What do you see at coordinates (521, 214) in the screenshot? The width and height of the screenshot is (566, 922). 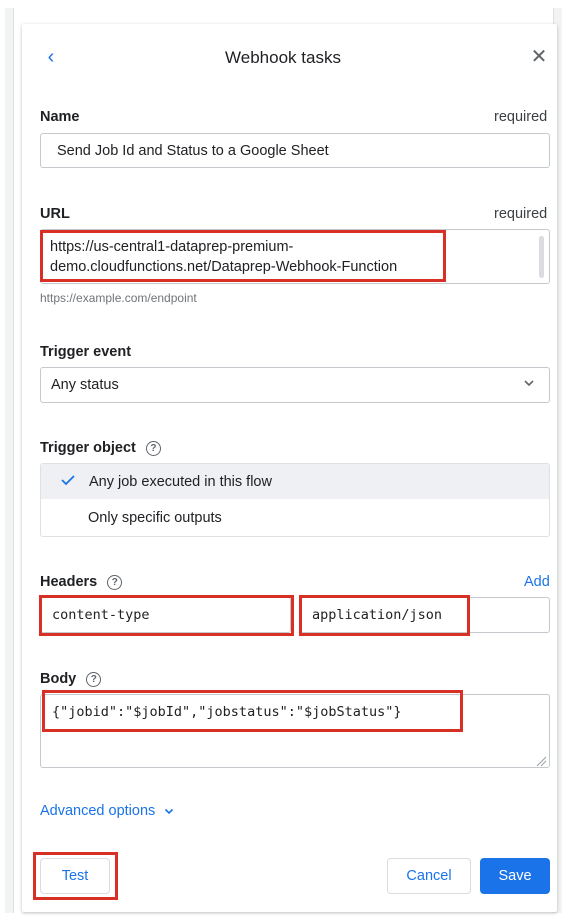 I see `url-required: required` at bounding box center [521, 214].